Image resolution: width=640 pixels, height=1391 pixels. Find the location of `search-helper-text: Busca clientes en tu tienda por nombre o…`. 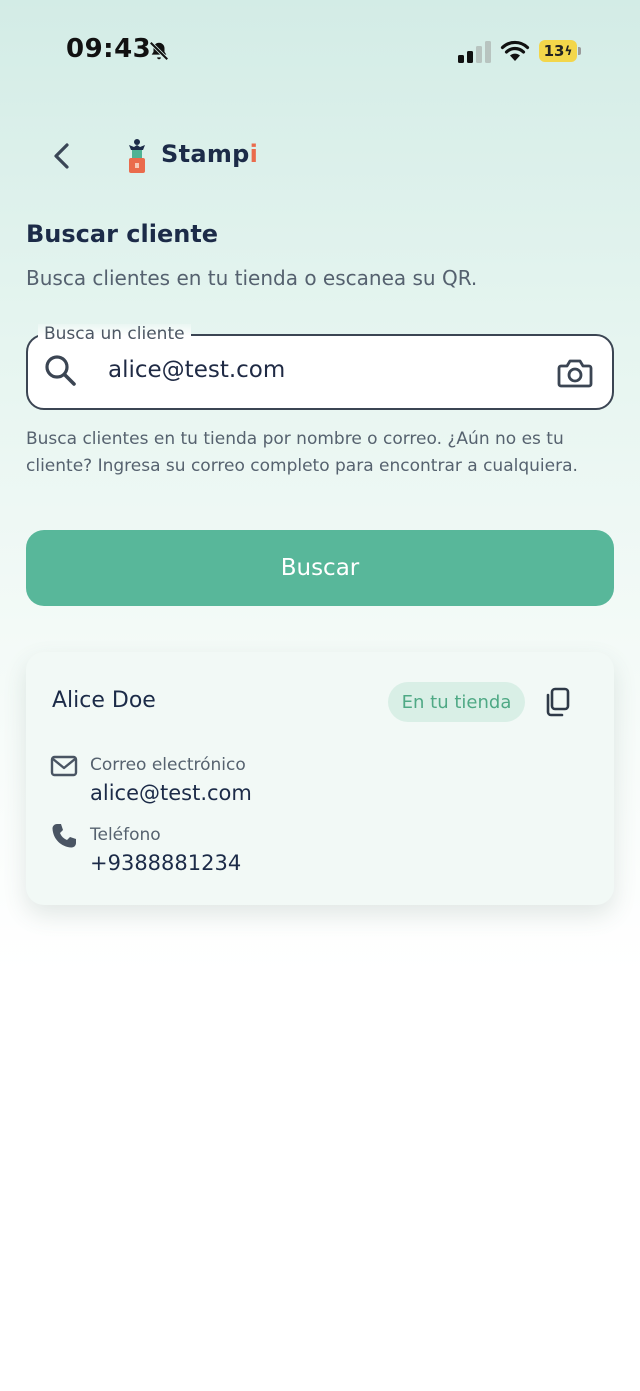

search-helper-text: Busca clientes en tu tienda por nombre o… is located at coordinates (302, 452).